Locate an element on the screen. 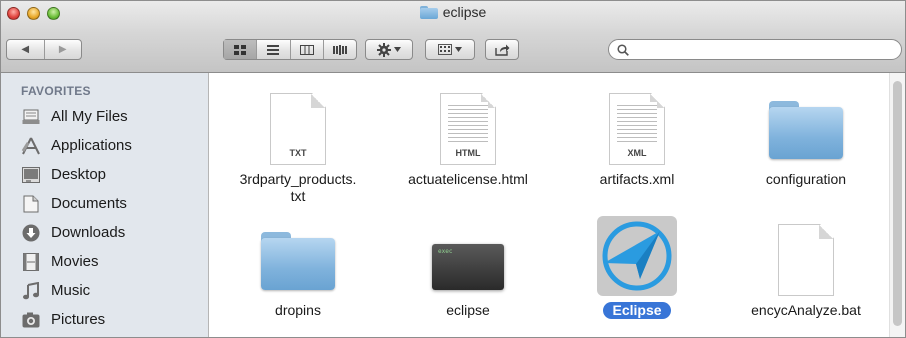  file-item: encycAnalyze.bat is located at coordinates (806, 267).